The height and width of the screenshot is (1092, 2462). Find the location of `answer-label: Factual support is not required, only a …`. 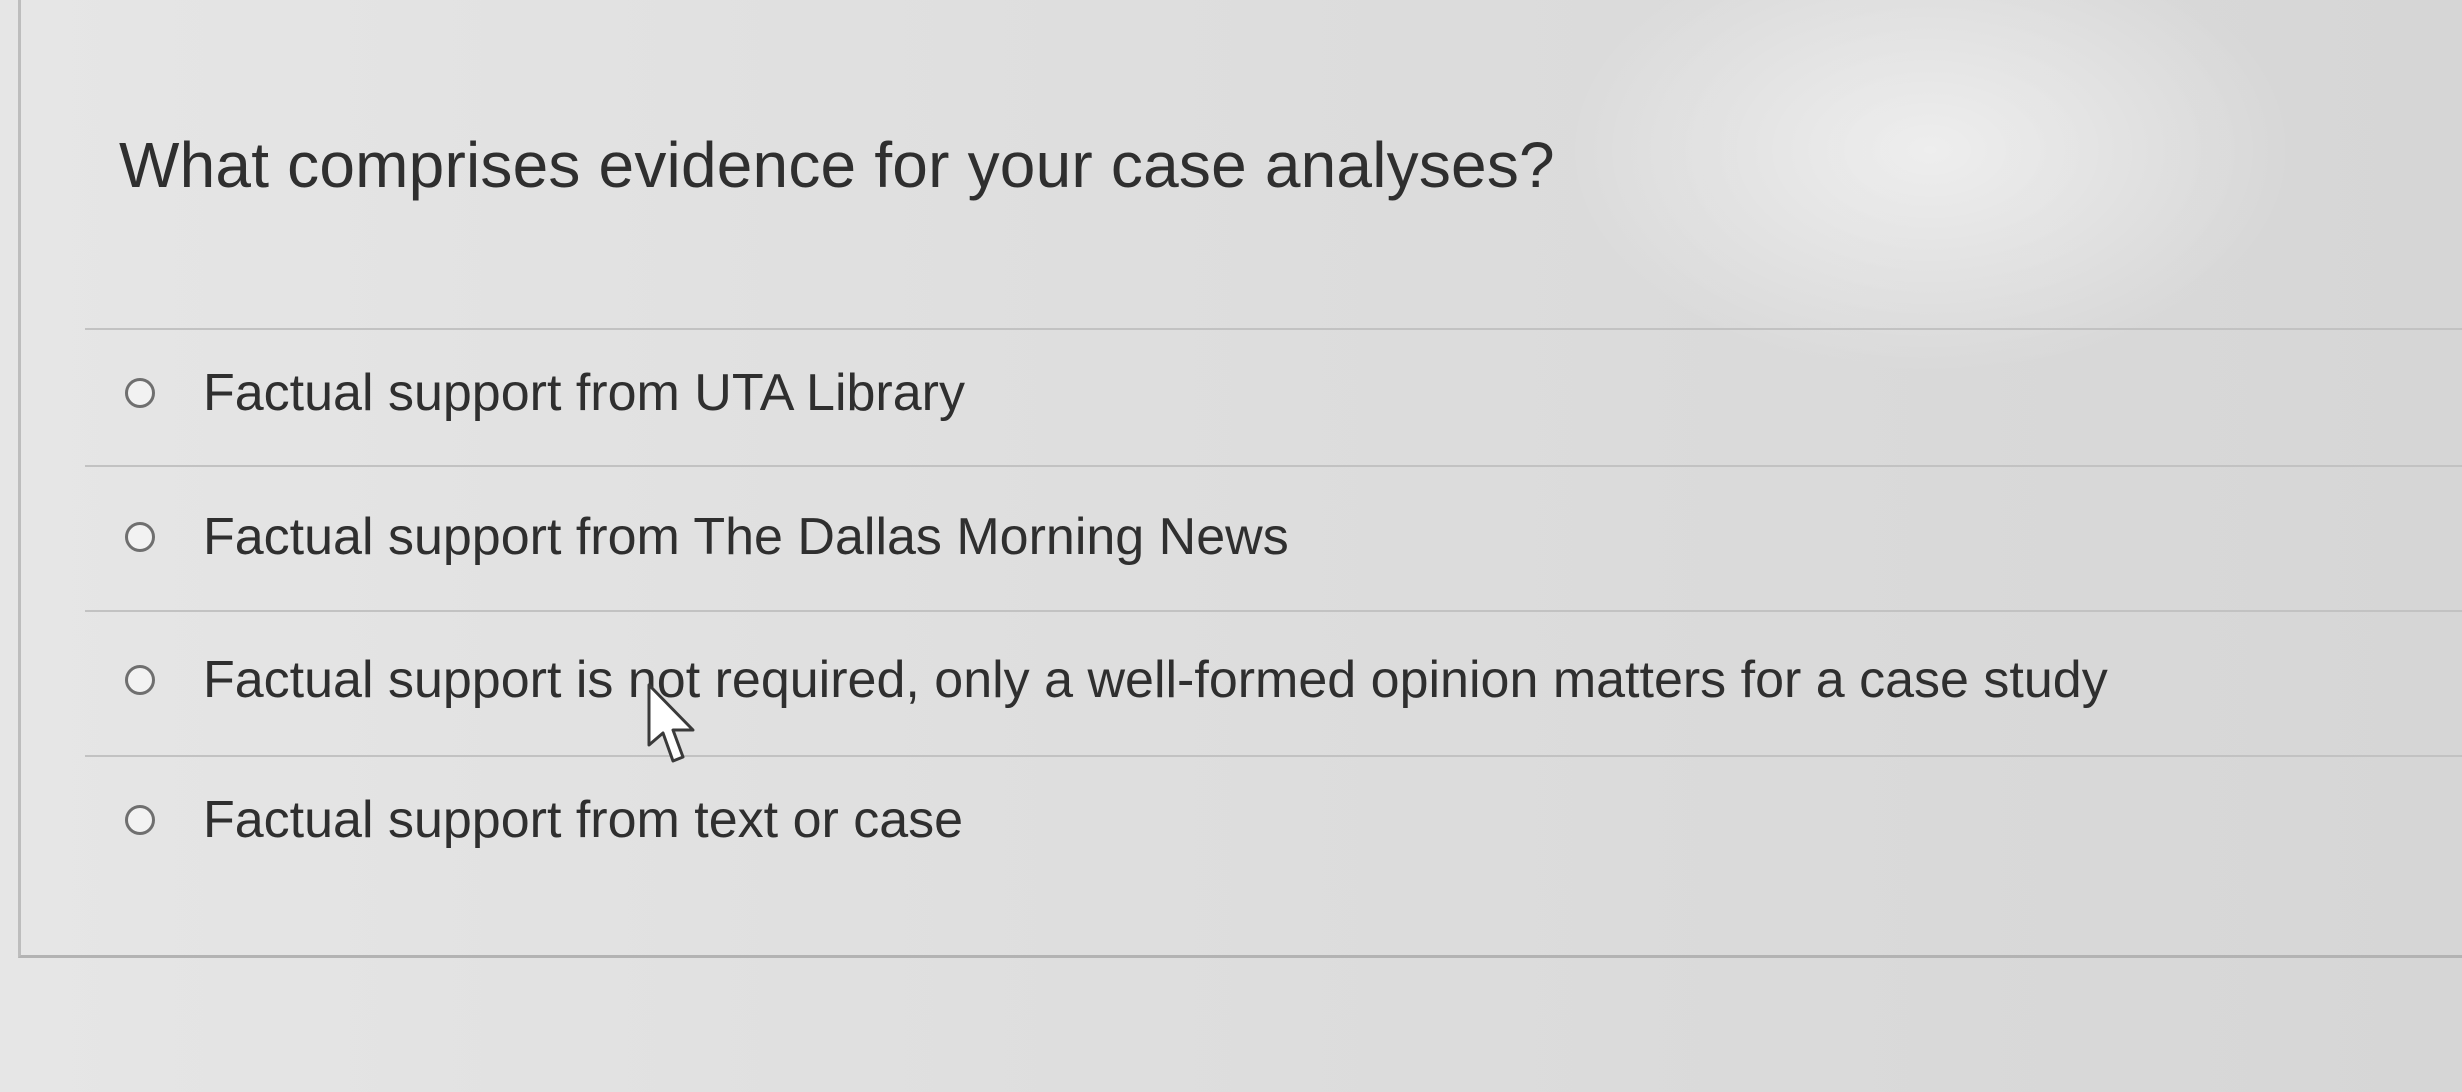

answer-label: Factual support is not required, only a … is located at coordinates (1155, 680).